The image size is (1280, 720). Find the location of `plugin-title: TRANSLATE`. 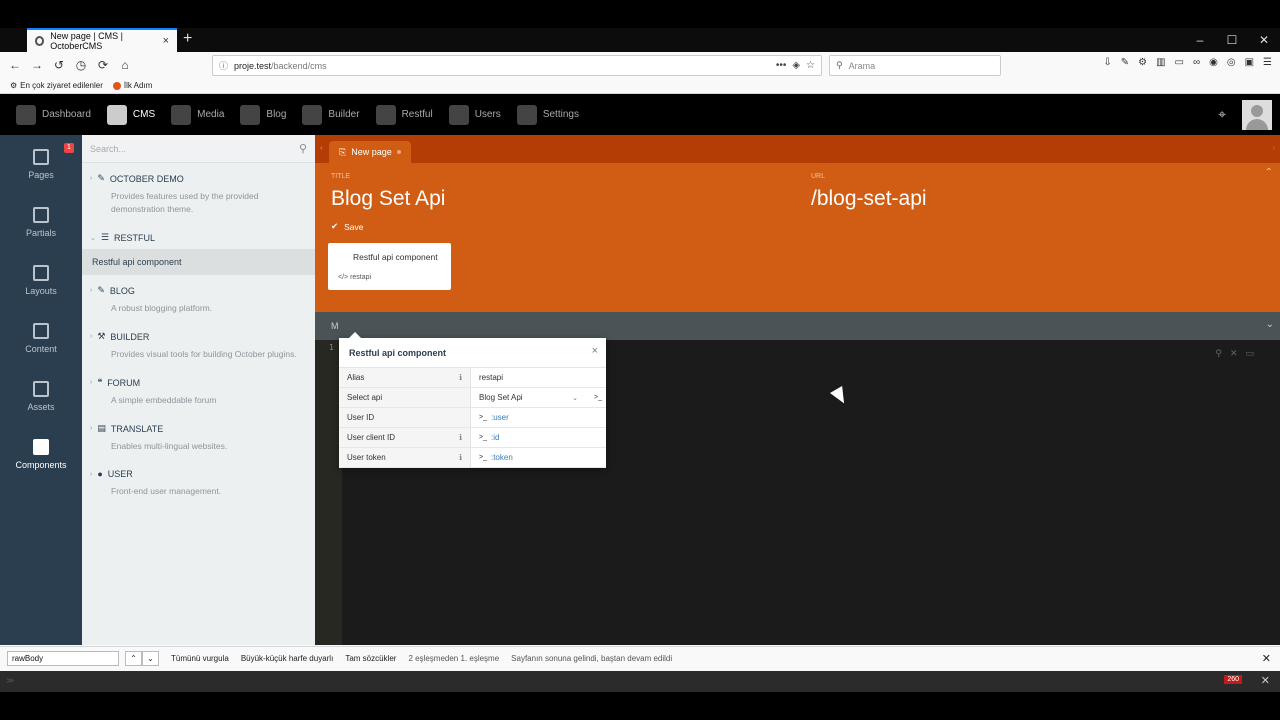

plugin-title: TRANSLATE is located at coordinates (137, 428).